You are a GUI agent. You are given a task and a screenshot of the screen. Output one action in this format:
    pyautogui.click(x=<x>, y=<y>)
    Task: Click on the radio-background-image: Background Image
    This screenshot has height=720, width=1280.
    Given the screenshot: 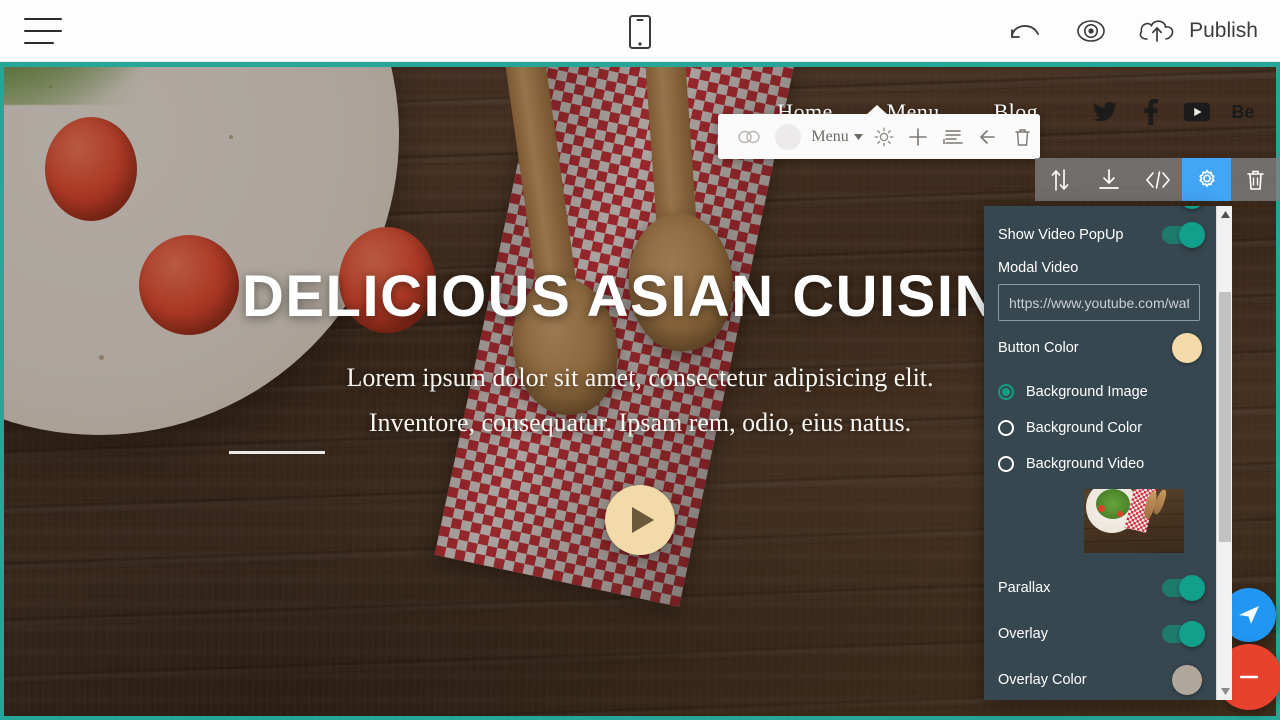 What is the action you would take?
    pyautogui.click(x=1100, y=392)
    